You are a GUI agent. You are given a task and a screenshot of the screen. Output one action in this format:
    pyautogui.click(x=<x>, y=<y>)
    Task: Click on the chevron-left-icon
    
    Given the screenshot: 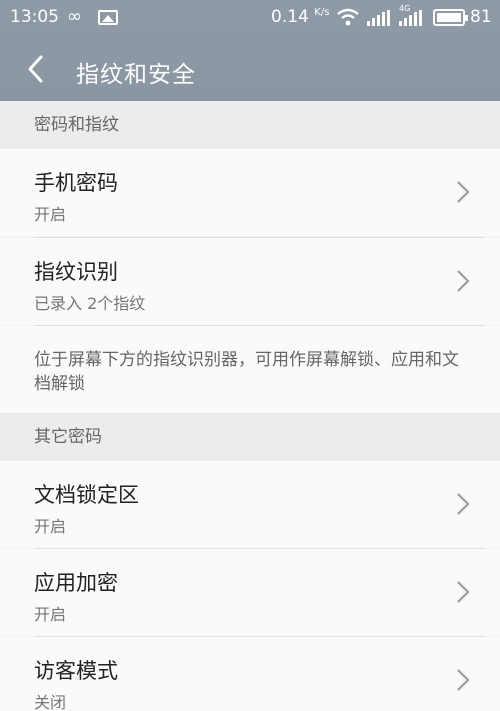 What is the action you would take?
    pyautogui.click(x=35, y=69)
    